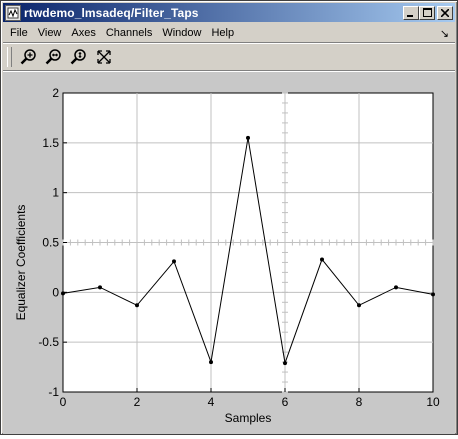 Image resolution: width=458 pixels, height=439 pixels. What do you see at coordinates (444, 33) in the screenshot?
I see `dock-arrow-icon: ↘` at bounding box center [444, 33].